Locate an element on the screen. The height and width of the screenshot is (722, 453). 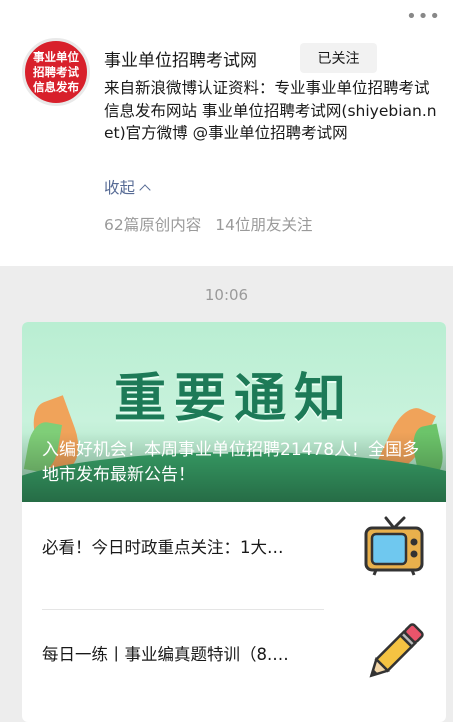
cover-article-title: 入编好机会！本周事业单位招聘21478人！全国多地市发布最新公告！ is located at coordinates (231, 462).